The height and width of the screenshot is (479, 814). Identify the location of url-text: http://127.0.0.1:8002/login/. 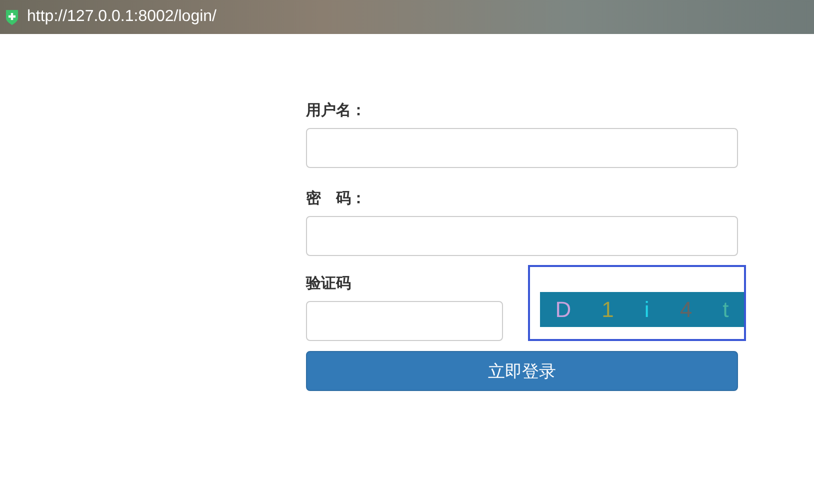
(121, 17).